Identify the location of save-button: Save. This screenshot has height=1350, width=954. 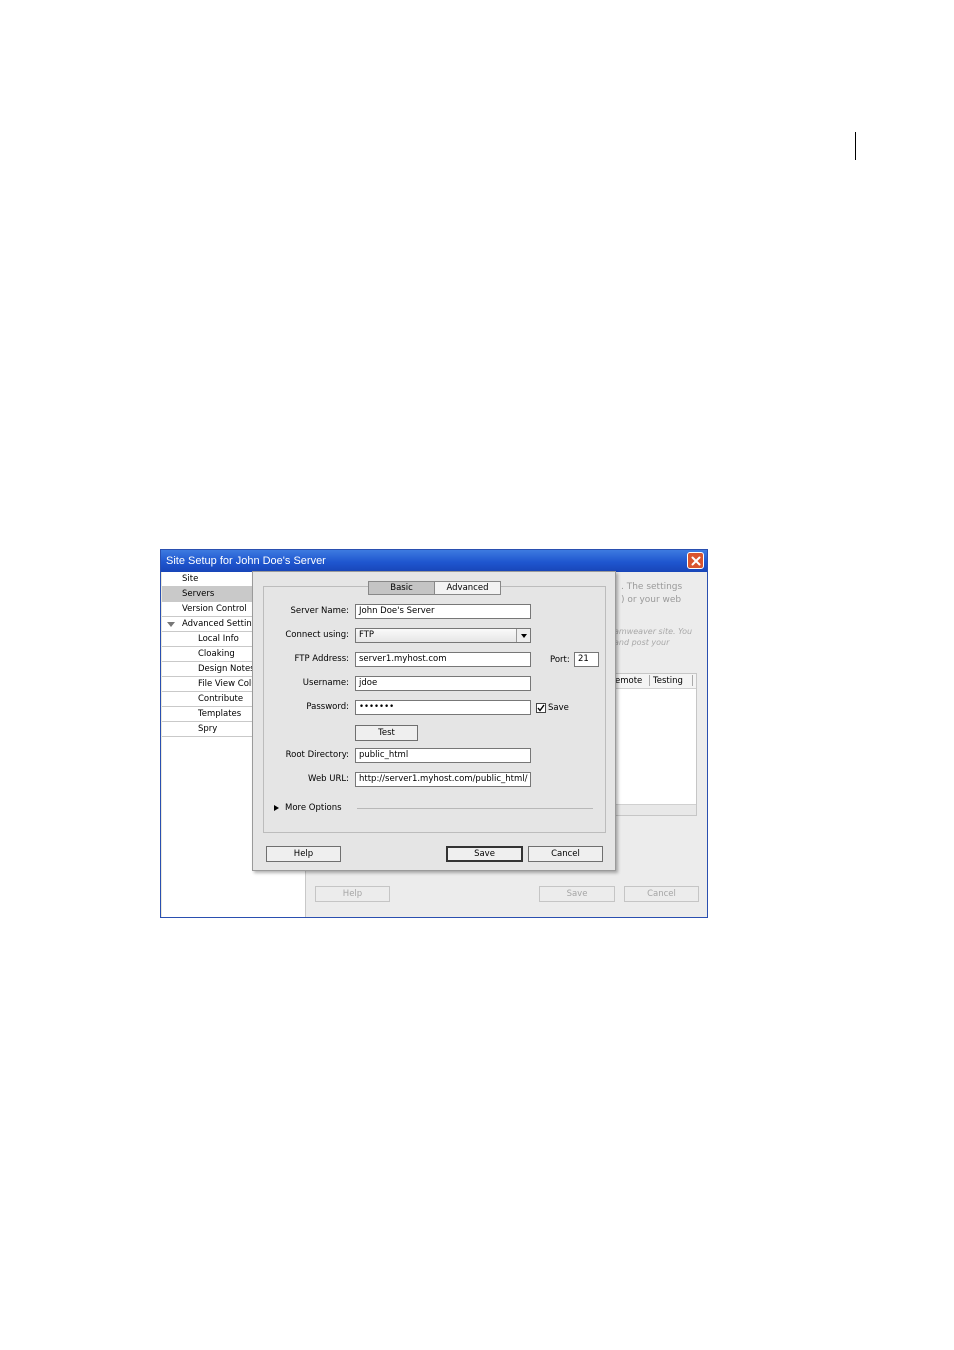
(484, 854).